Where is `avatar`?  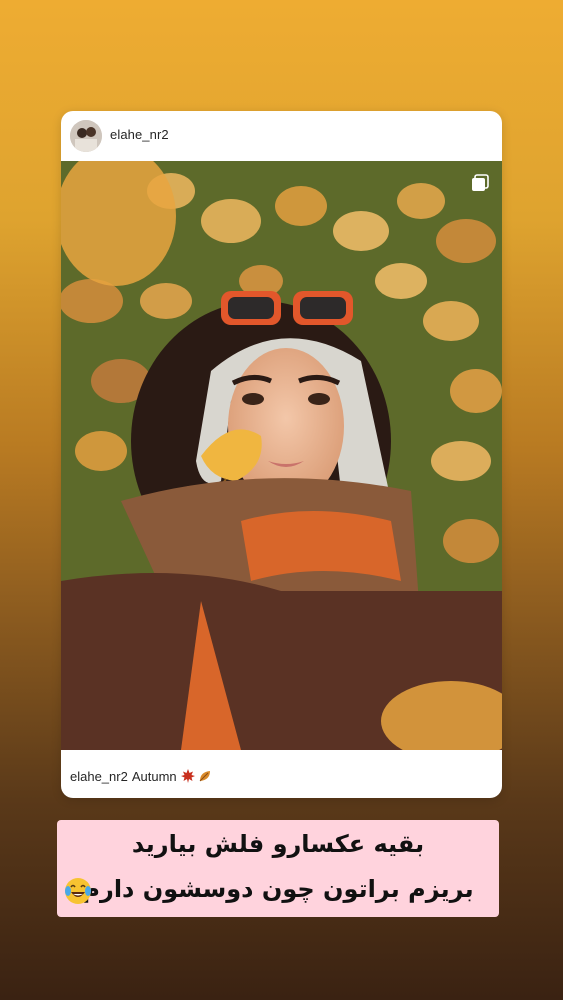 avatar is located at coordinates (86, 136).